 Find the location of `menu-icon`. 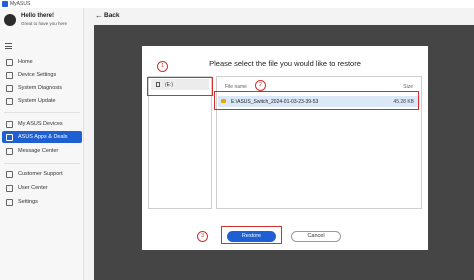

menu-icon is located at coordinates (8, 46).